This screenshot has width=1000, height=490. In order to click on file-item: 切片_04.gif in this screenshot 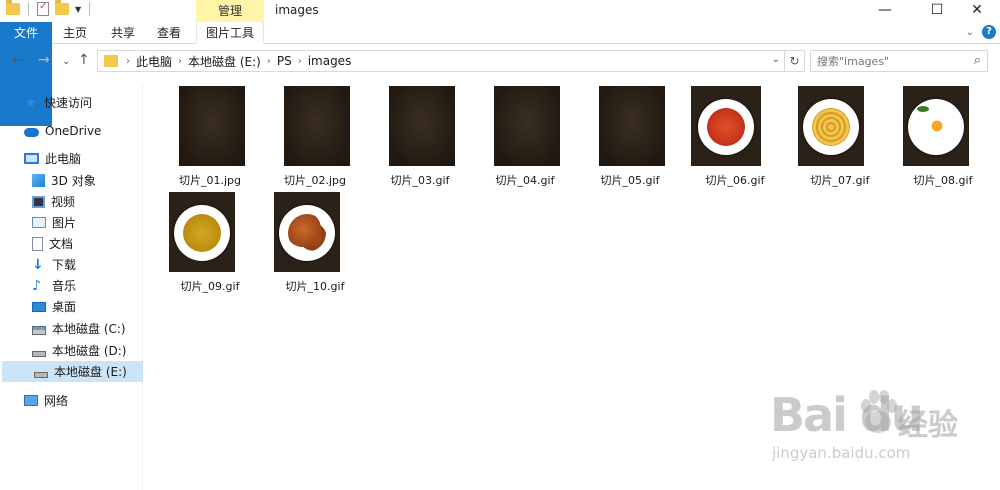, I will do `click(525, 138)`.